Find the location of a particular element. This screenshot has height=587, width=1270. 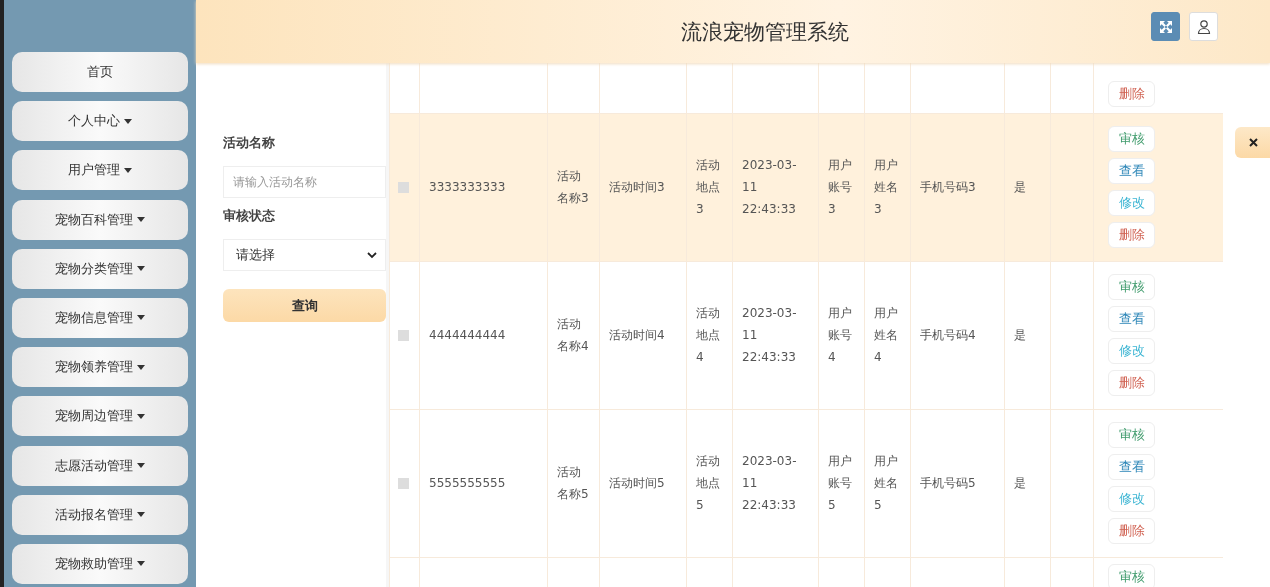

table-cell: 5555555555 is located at coordinates (467, 483).